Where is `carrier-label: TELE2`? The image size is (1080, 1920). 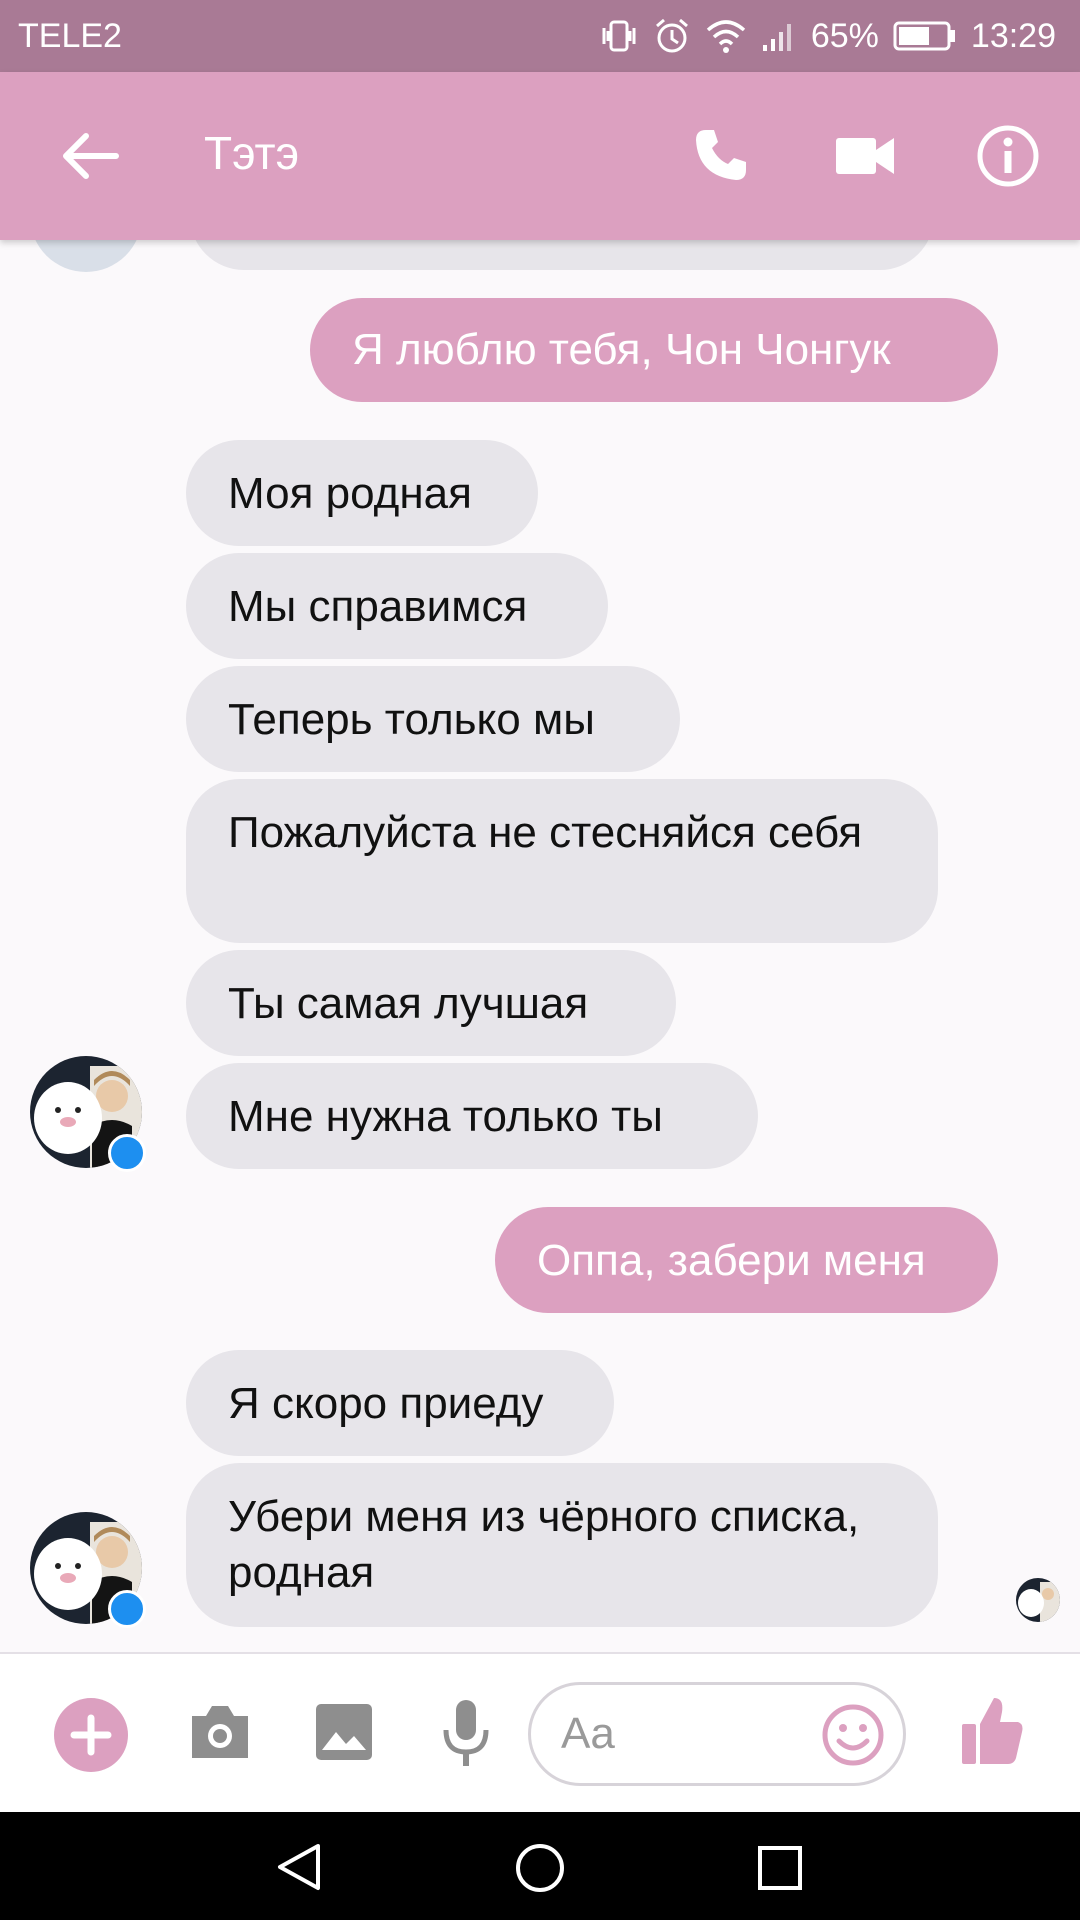 carrier-label: TELE2 is located at coordinates (70, 35).